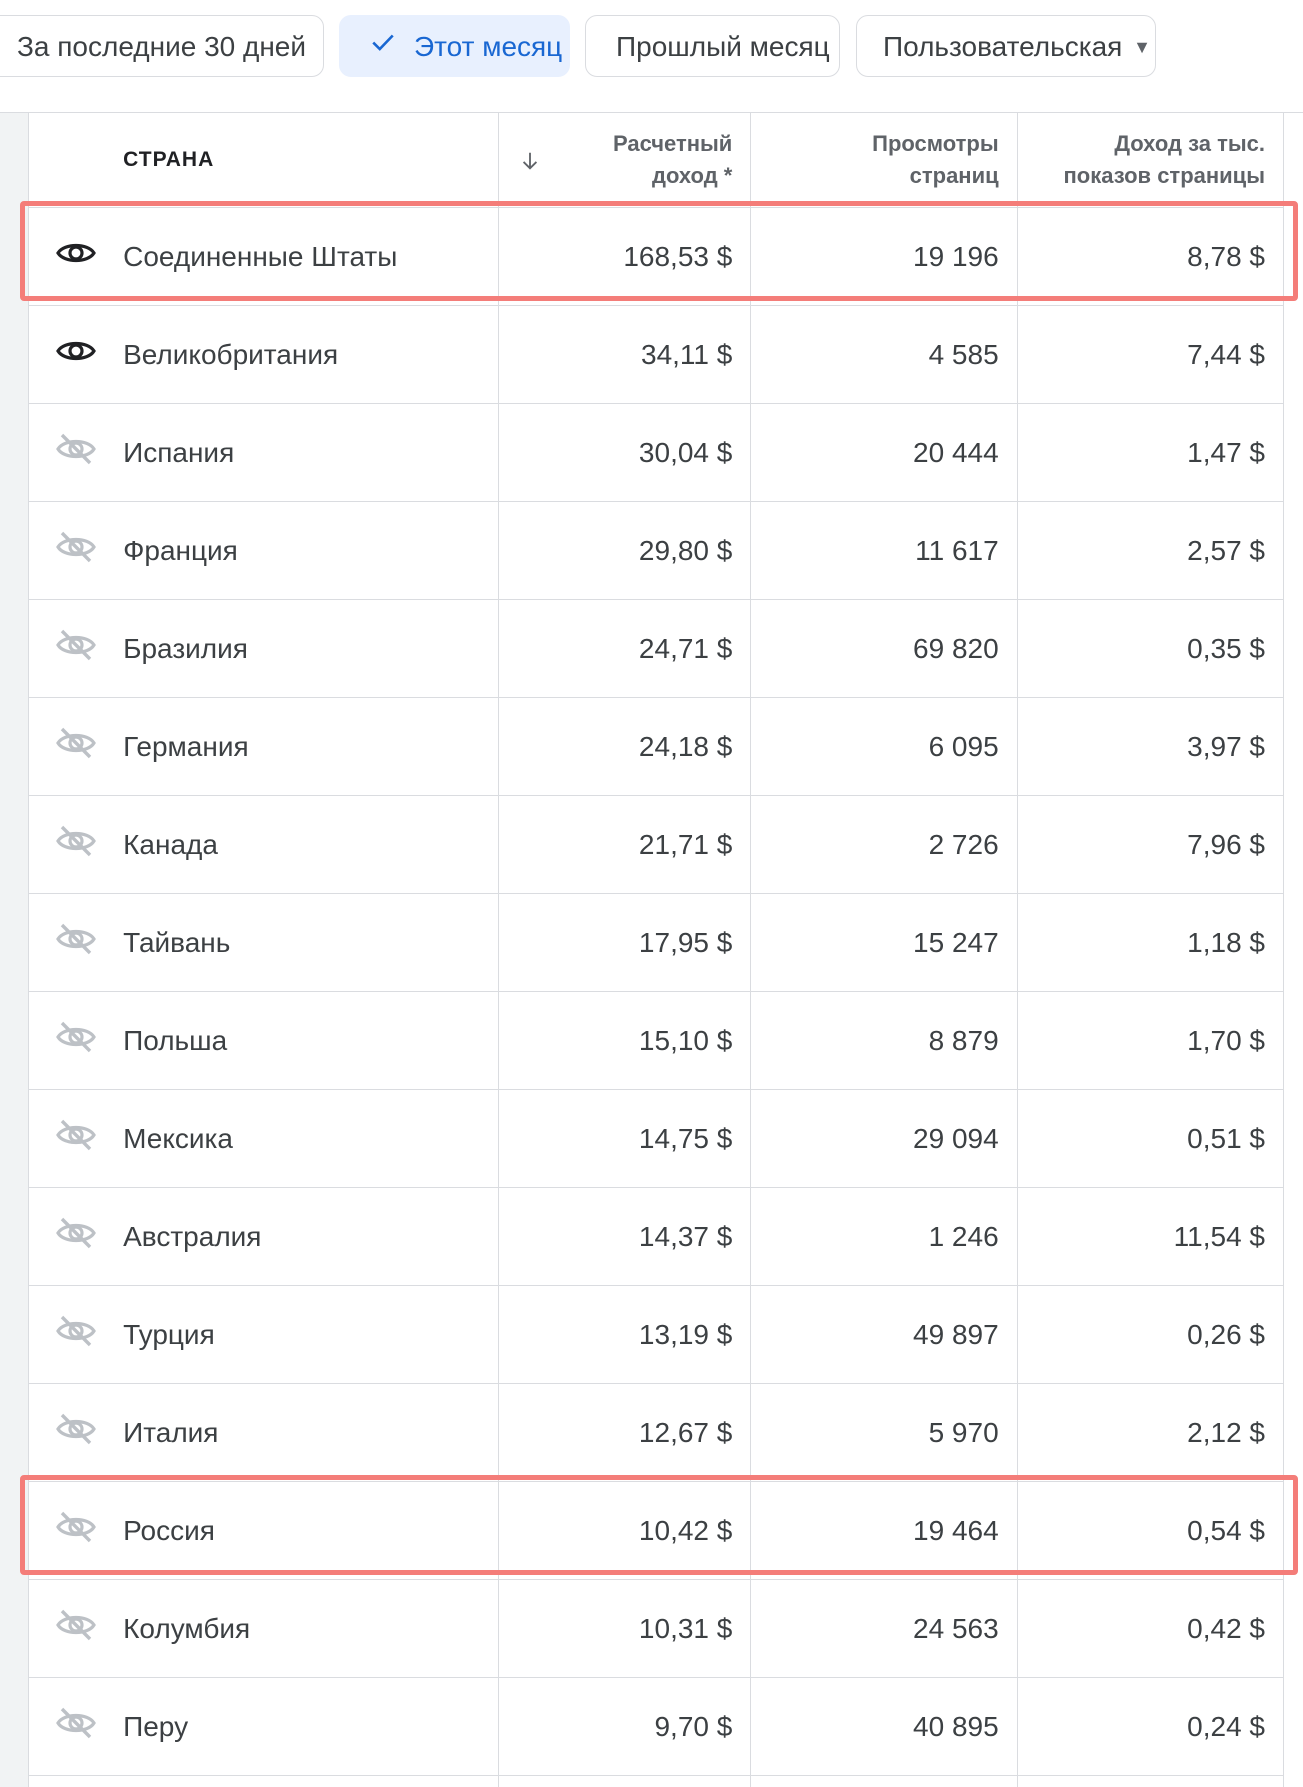 The image size is (1303, 1787). I want to click on page-views-cell: 5 970, so click(884, 1433).